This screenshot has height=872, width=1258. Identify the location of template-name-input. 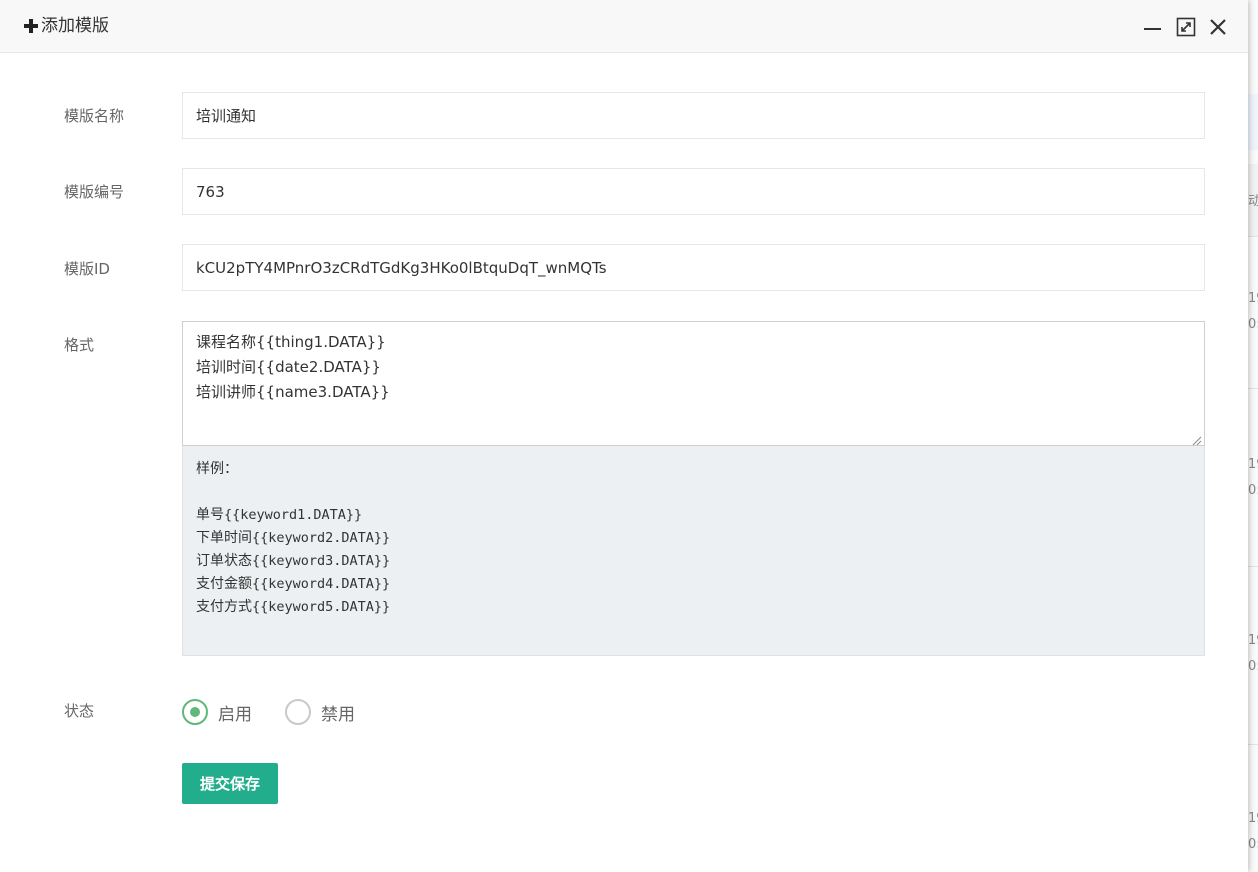
(693, 115).